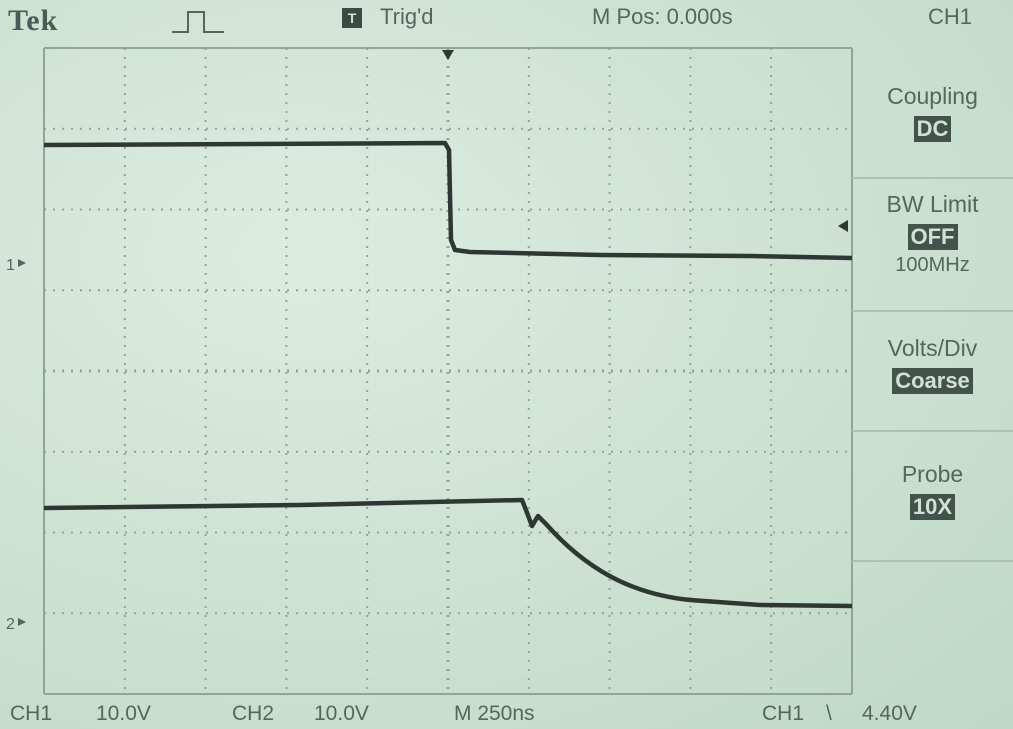 This screenshot has height=729, width=1013. What do you see at coordinates (22, 263) in the screenshot?
I see `ch1-ground-arrow-icon` at bounding box center [22, 263].